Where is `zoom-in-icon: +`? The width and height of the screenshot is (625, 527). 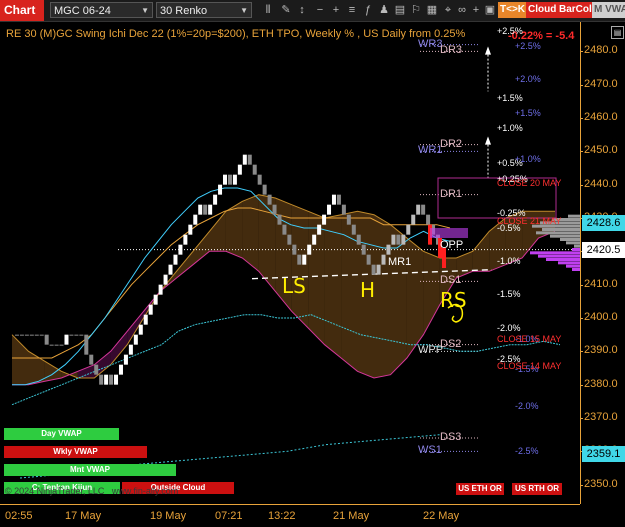 zoom-in-icon: + is located at coordinates (336, 10).